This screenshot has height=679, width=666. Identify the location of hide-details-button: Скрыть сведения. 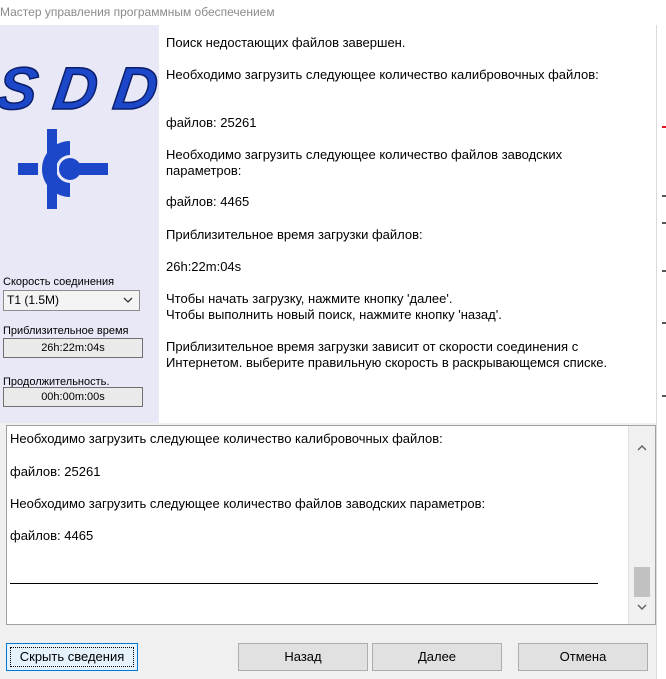
(72, 657).